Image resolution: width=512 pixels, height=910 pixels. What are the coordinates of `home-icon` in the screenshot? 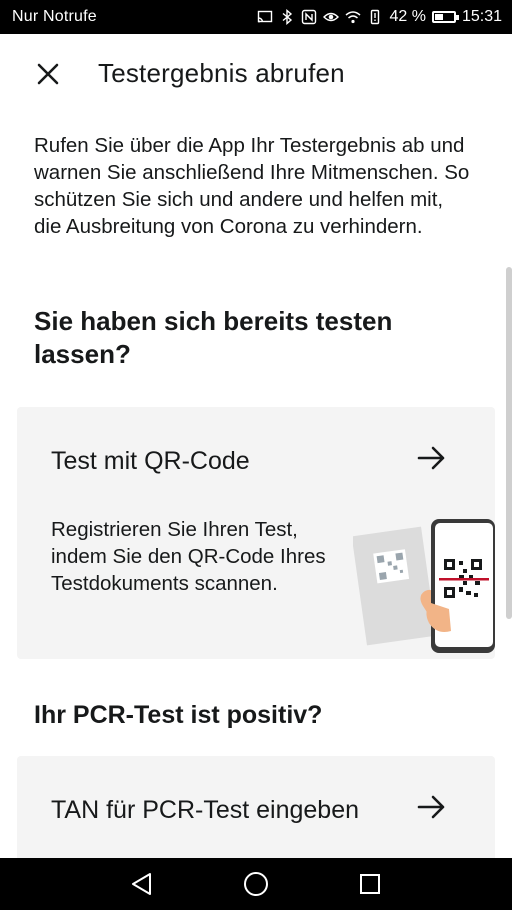 It's located at (256, 884).